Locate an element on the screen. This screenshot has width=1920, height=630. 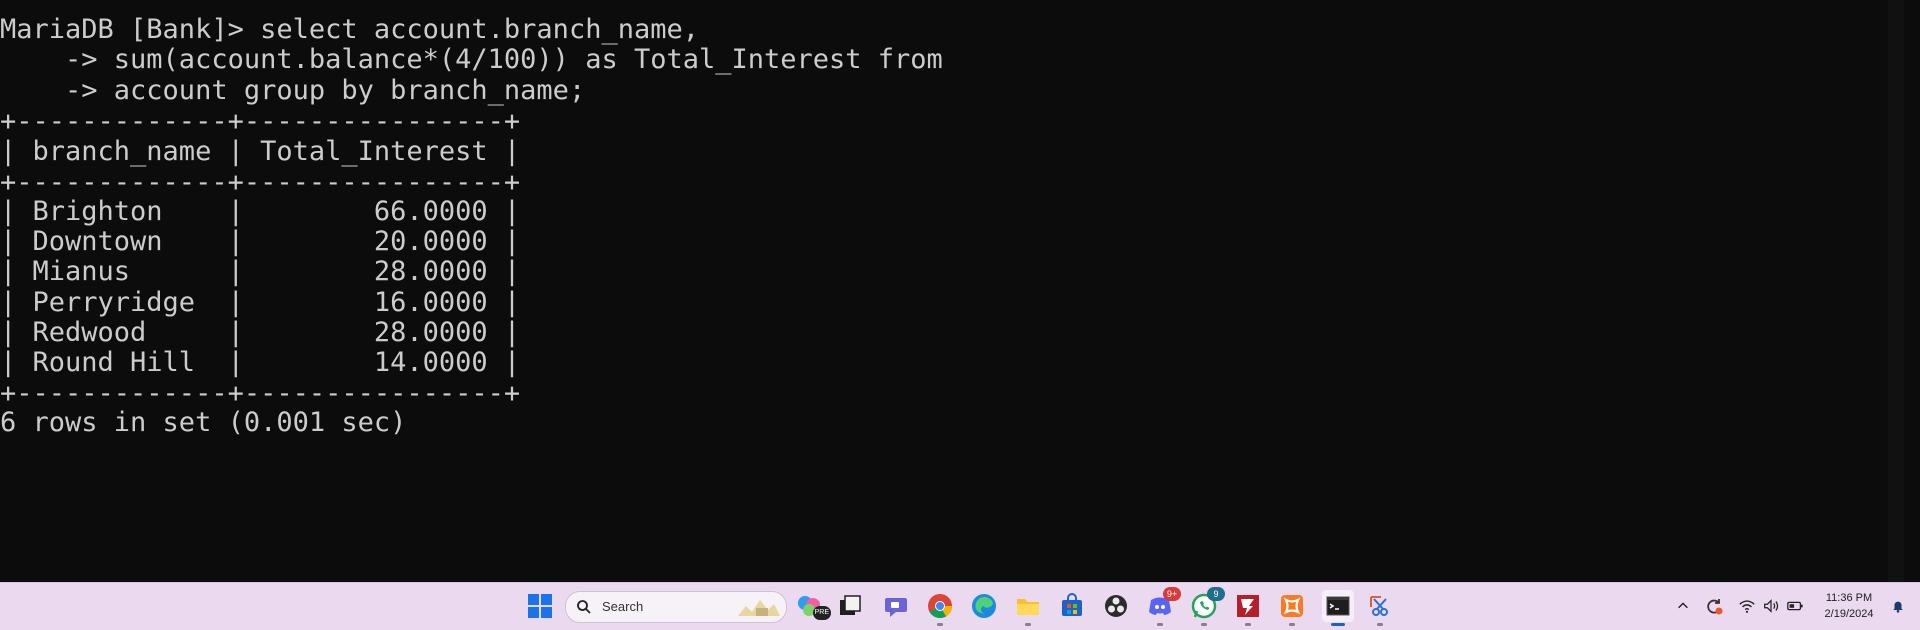
bell-icon is located at coordinates (1898, 607).